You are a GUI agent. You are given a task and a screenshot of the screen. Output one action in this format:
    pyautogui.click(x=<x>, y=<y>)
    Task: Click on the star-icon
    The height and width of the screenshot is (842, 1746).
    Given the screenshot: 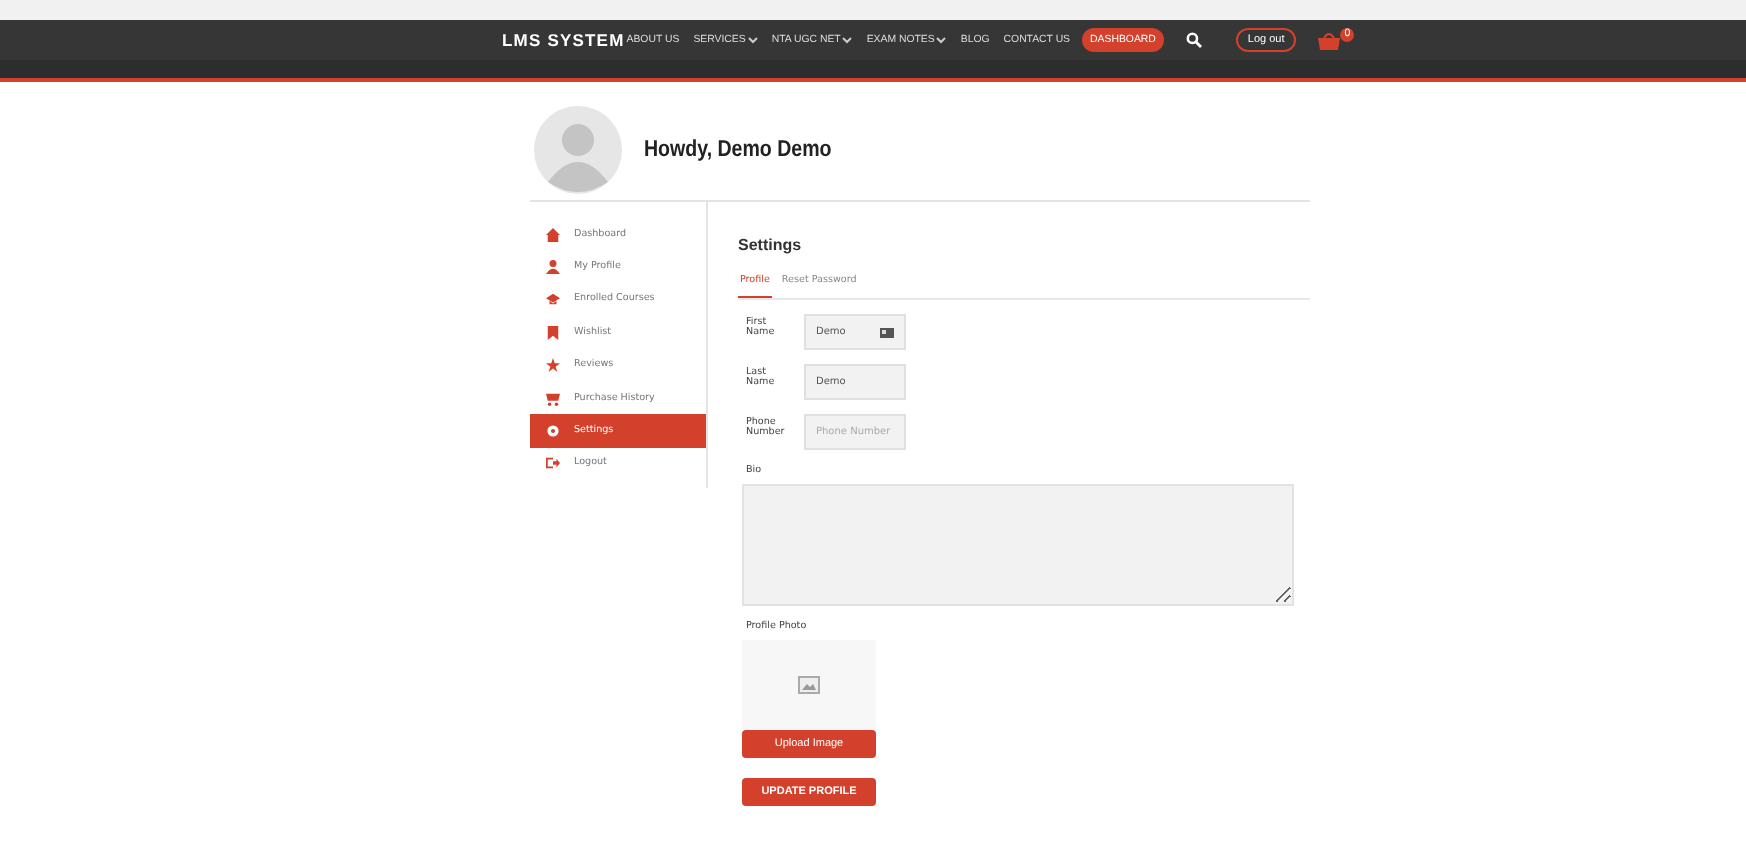 What is the action you would take?
    pyautogui.click(x=553, y=365)
    